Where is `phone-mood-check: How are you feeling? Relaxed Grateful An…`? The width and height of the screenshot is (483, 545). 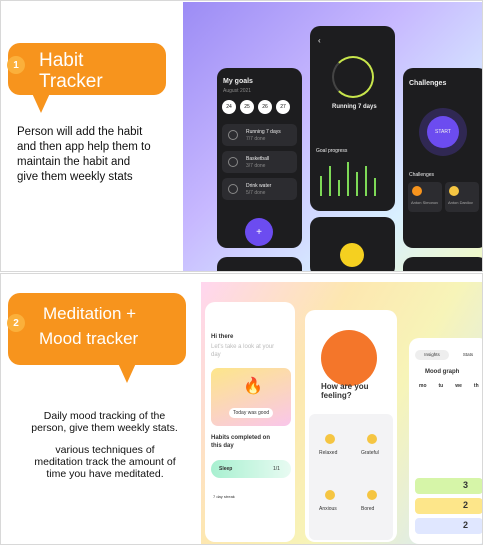 phone-mood-check: How are you feeling? Relaxed Grateful An… is located at coordinates (351, 426).